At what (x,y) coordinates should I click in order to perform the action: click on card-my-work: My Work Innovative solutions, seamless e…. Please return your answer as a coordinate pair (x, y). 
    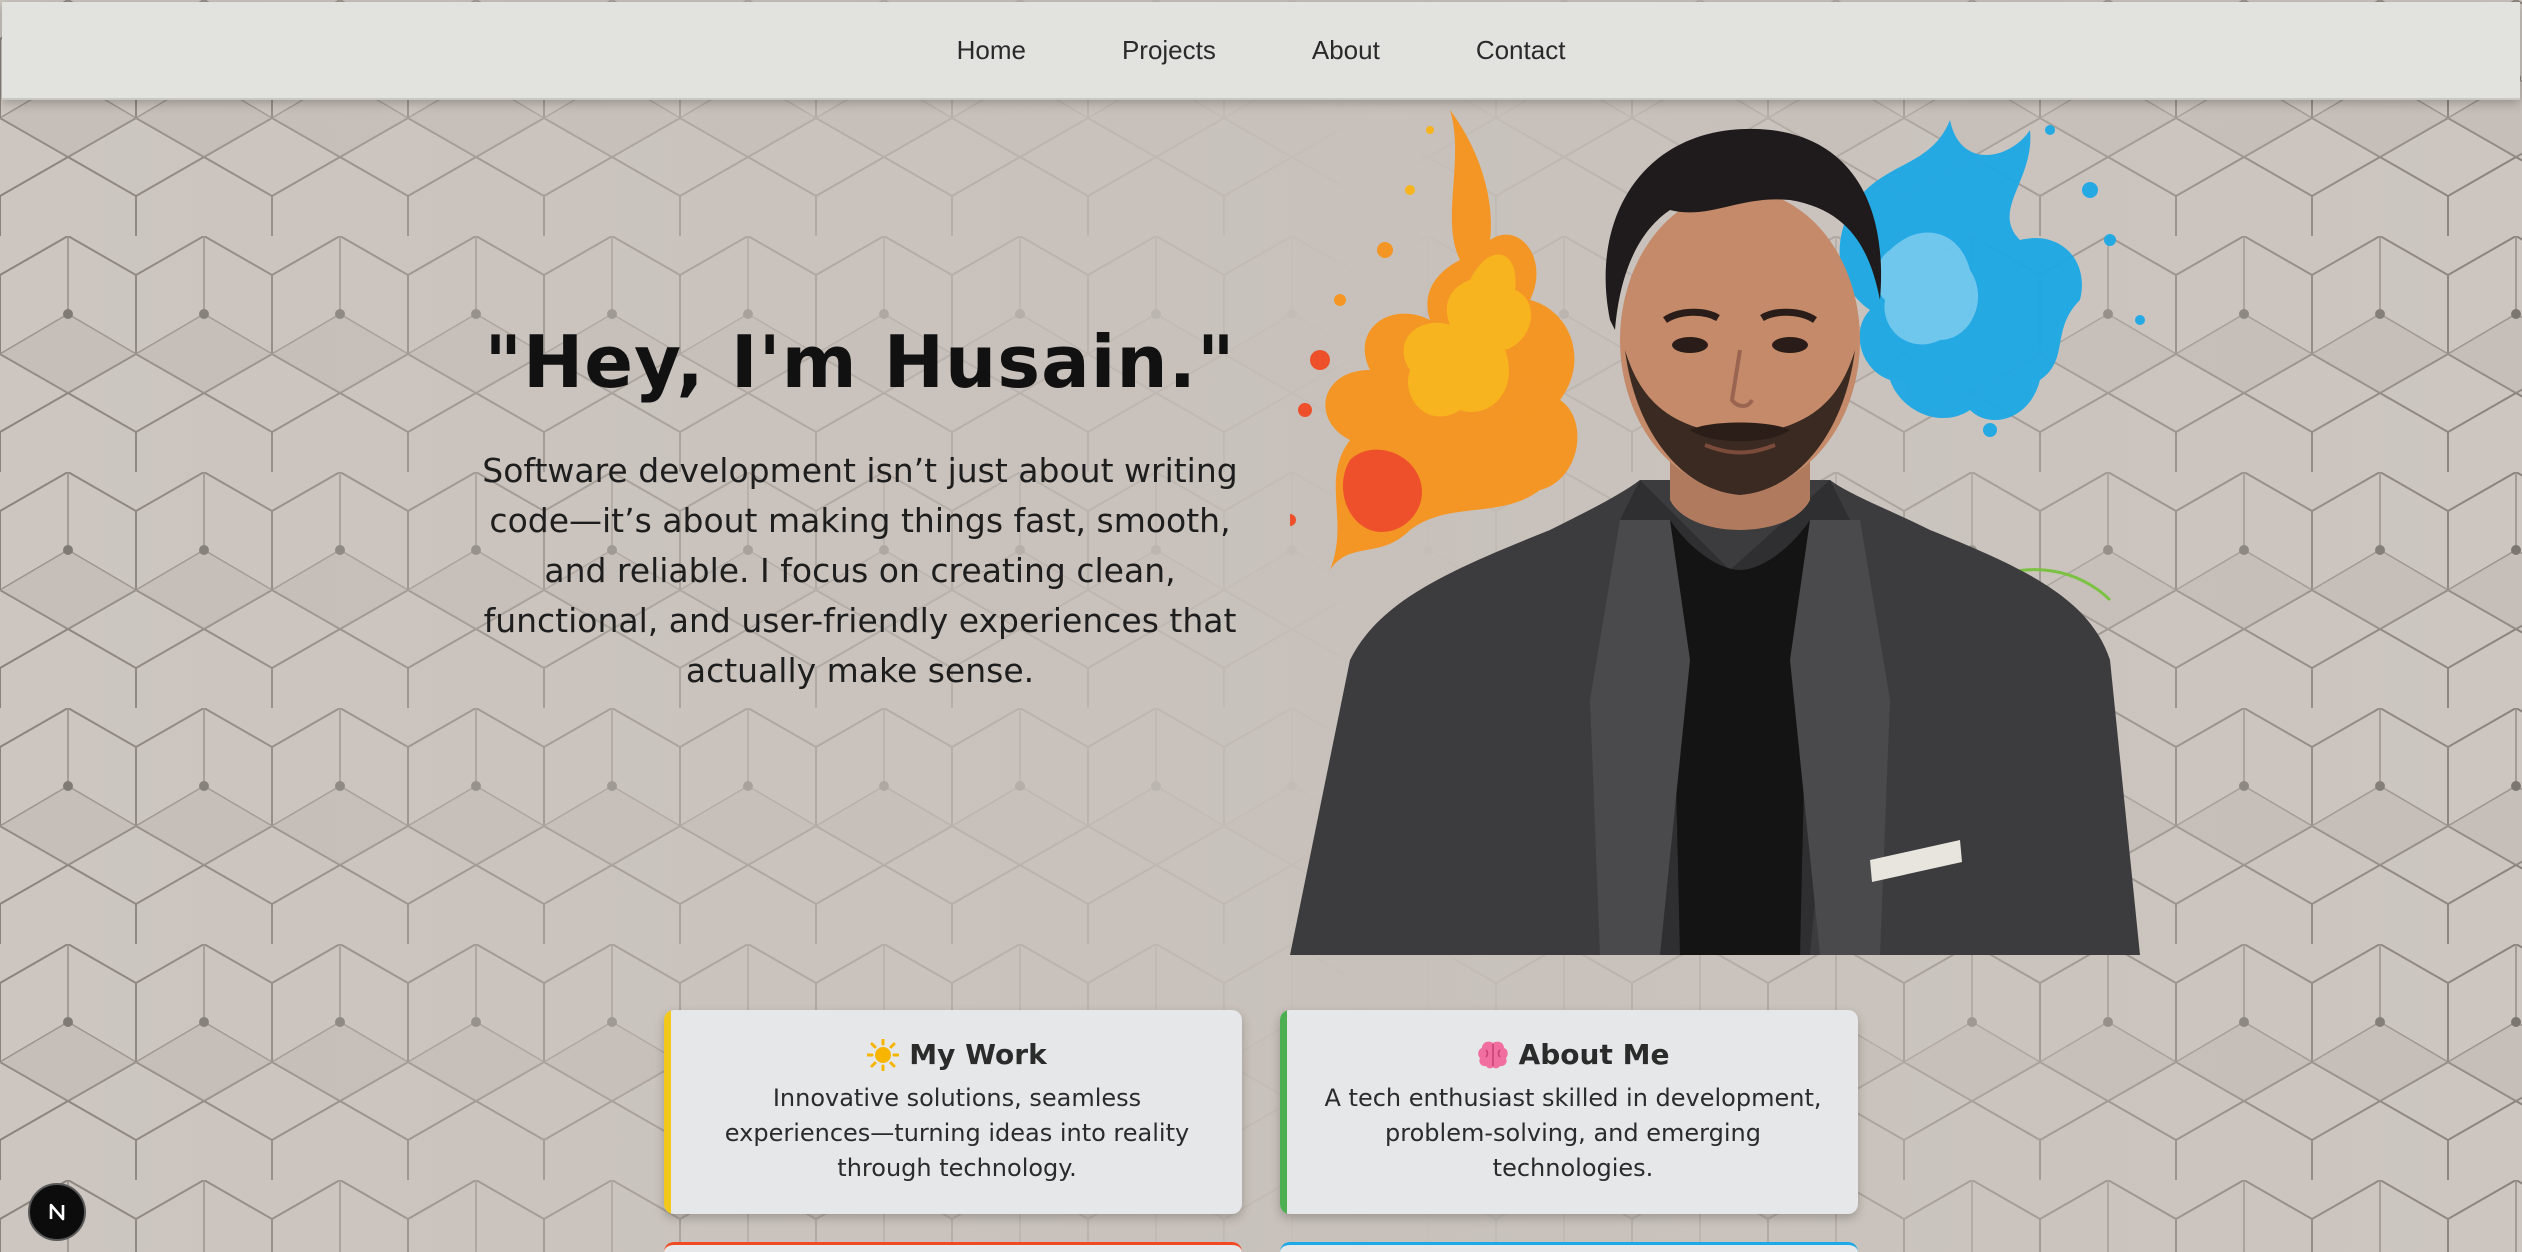
    Looking at the image, I should click on (953, 1112).